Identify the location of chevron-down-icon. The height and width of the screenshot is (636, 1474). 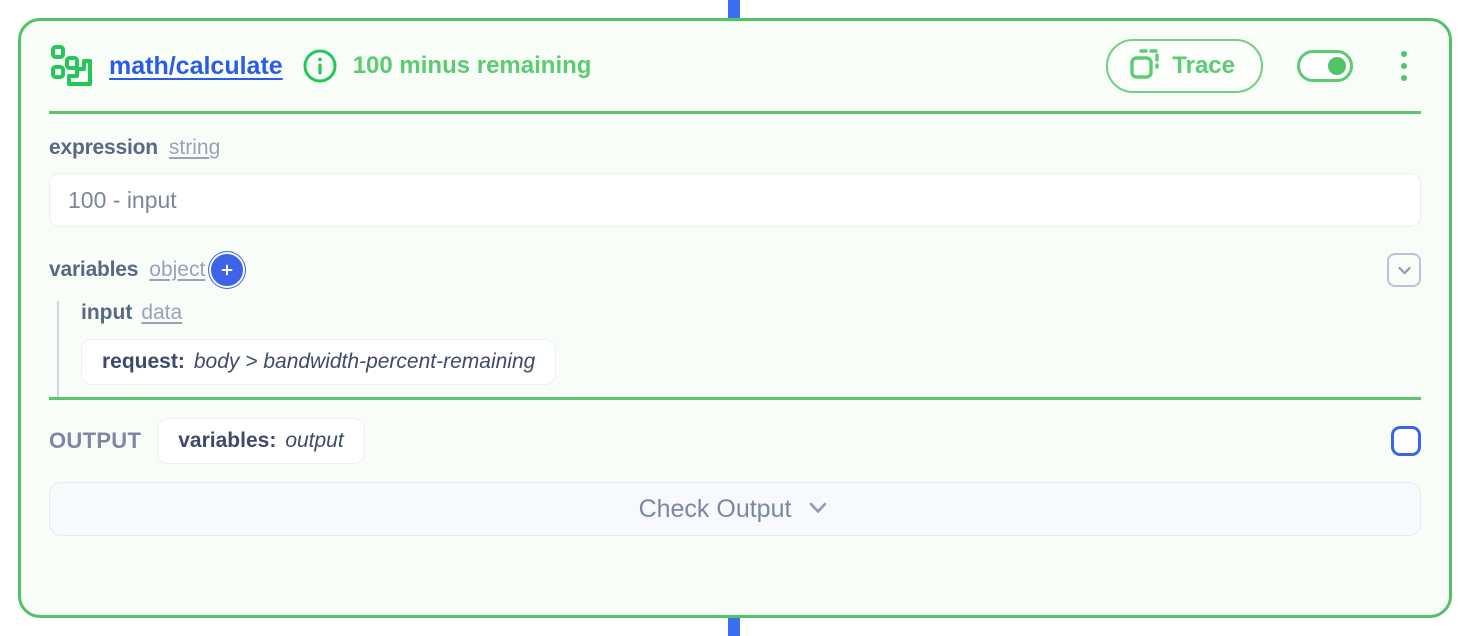
(818, 509).